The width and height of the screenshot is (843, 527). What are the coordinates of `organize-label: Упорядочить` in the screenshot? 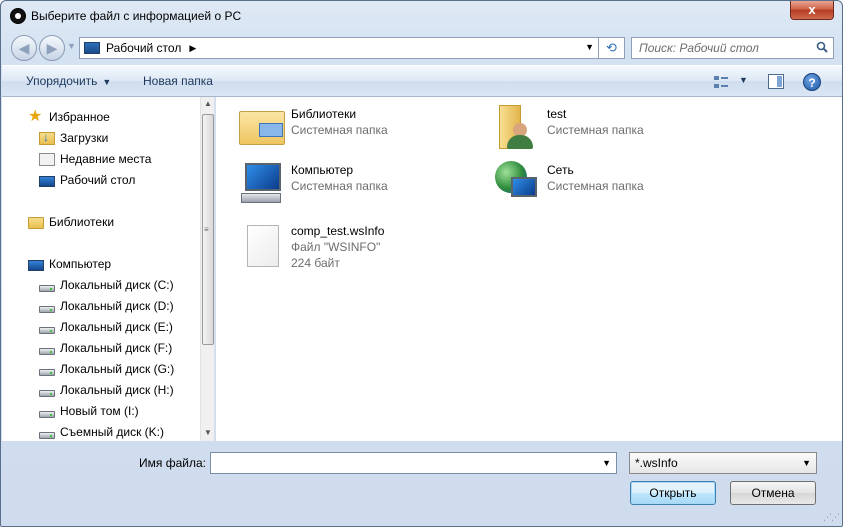 It's located at (62, 81).